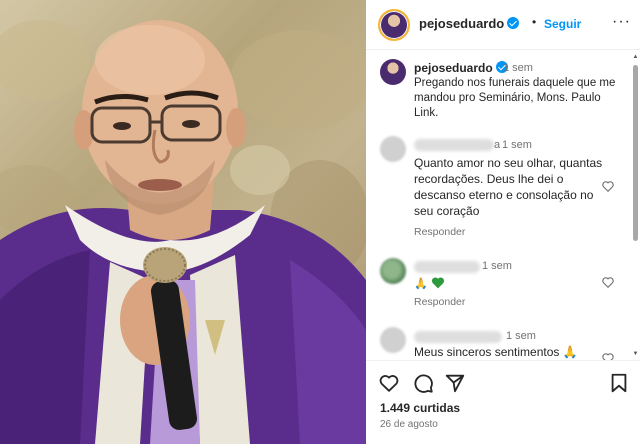 This screenshot has height=444, width=640. I want to click on scroll-up-arrow-icon: ▲, so click(635, 57).